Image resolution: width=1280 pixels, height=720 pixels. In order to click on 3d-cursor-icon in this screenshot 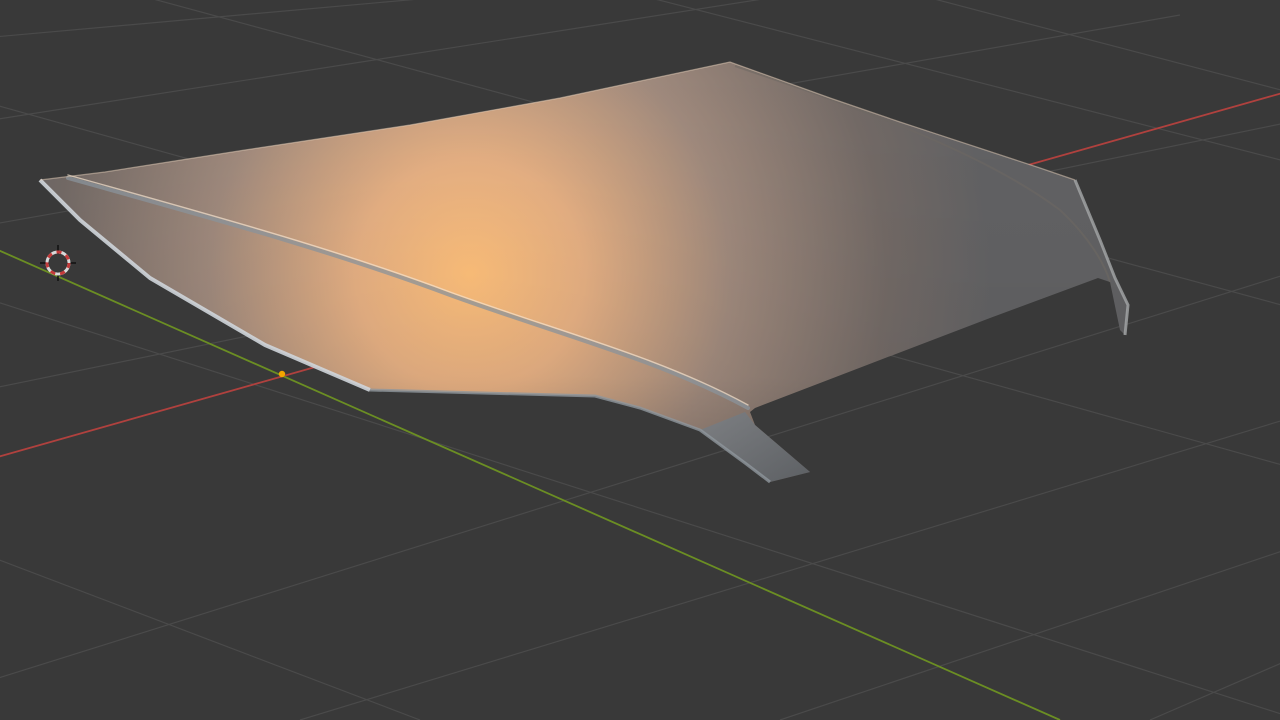, I will do `click(58, 263)`.